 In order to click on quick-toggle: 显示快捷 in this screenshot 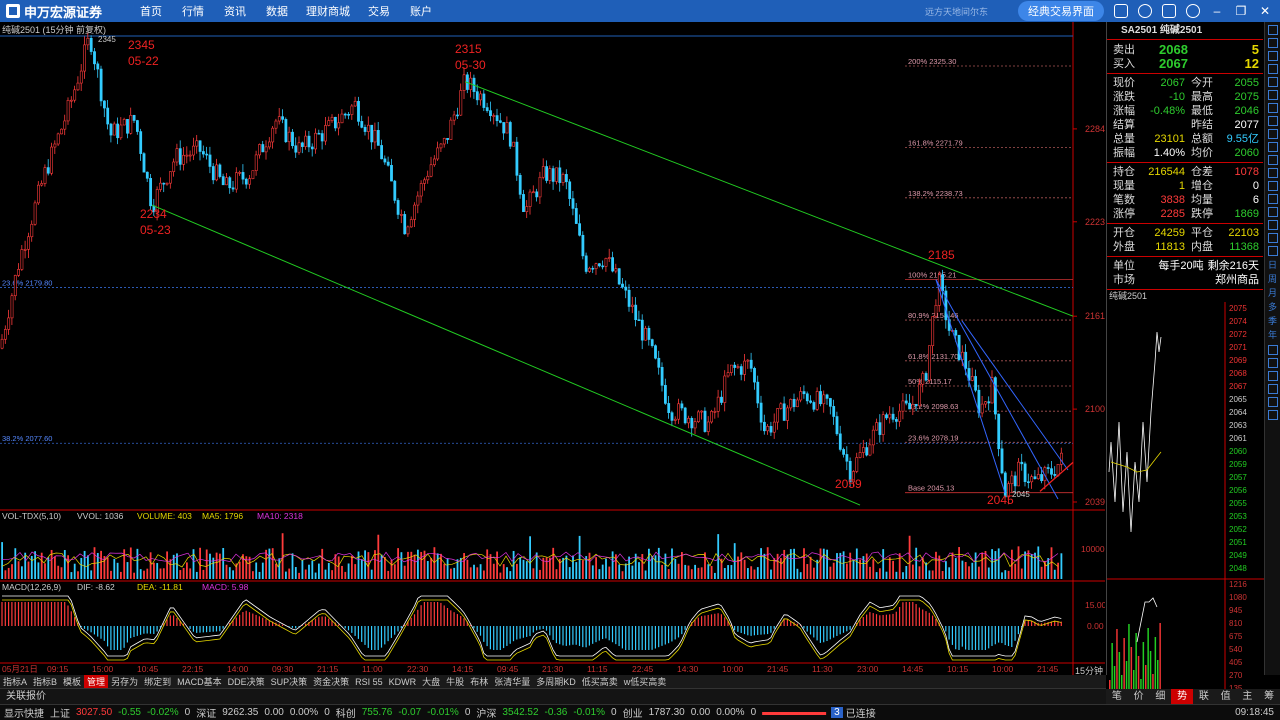, I will do `click(24, 712)`.